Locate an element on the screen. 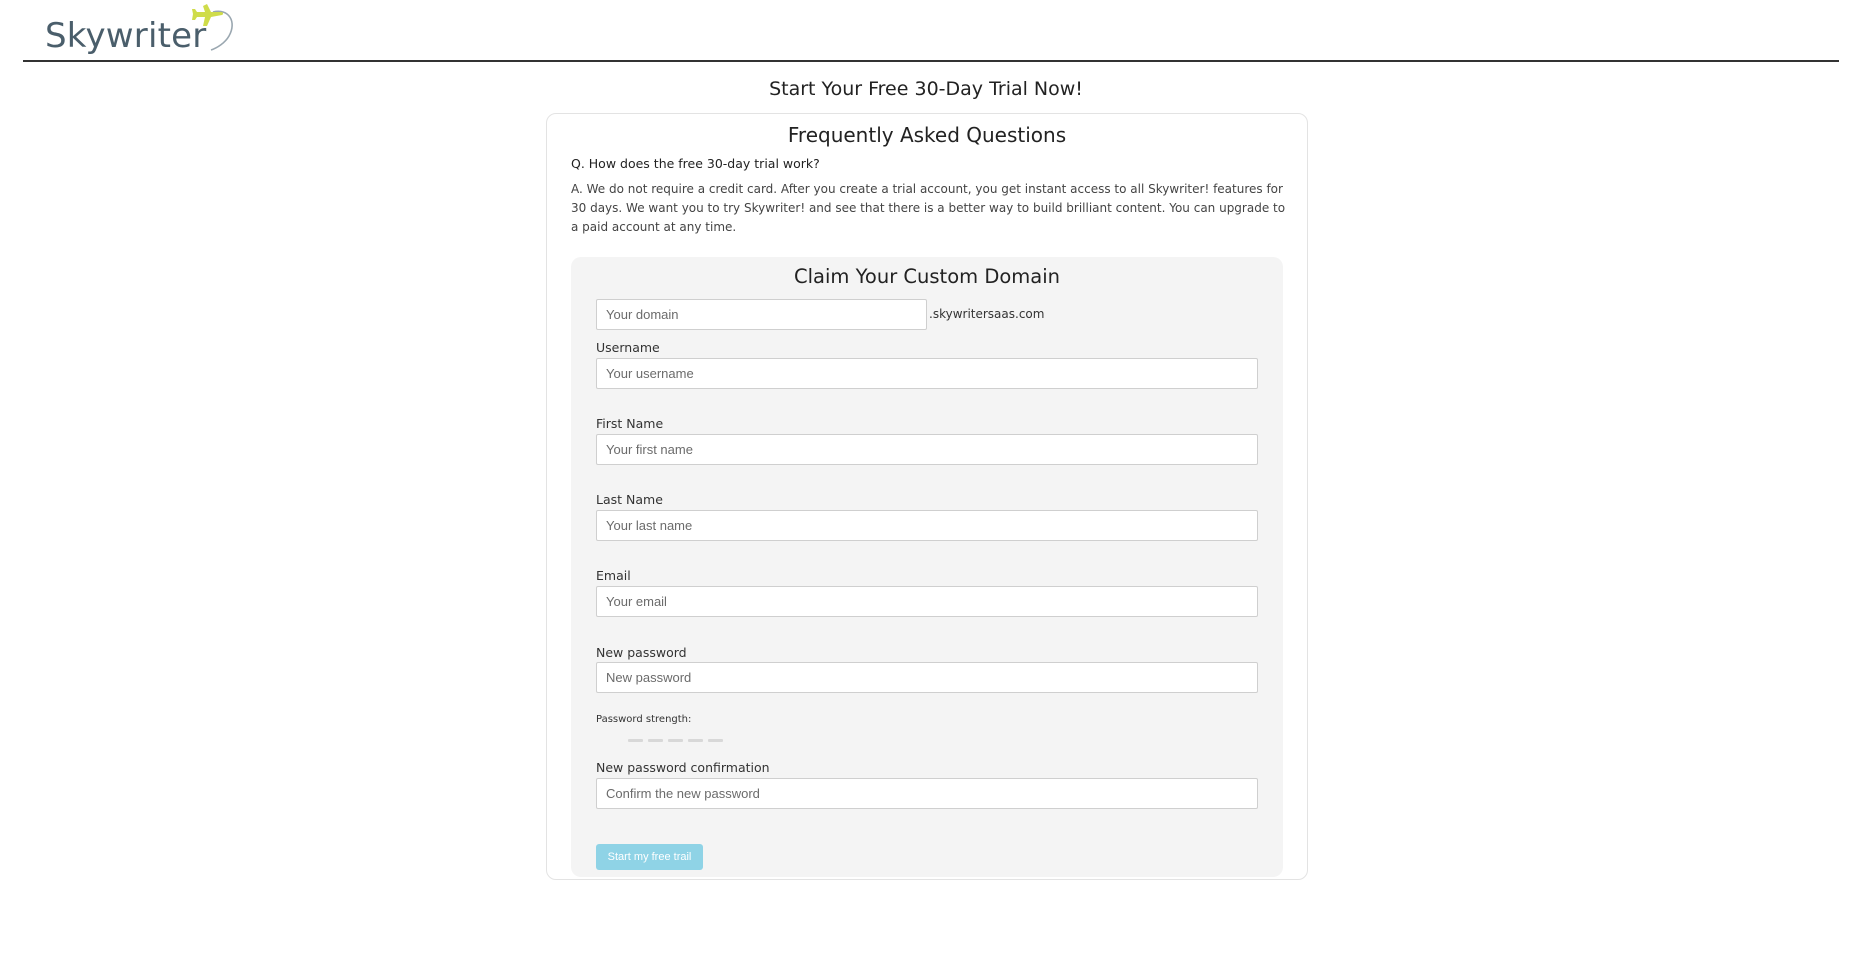 This screenshot has height=979, width=1852. first-name-input is located at coordinates (927, 449).